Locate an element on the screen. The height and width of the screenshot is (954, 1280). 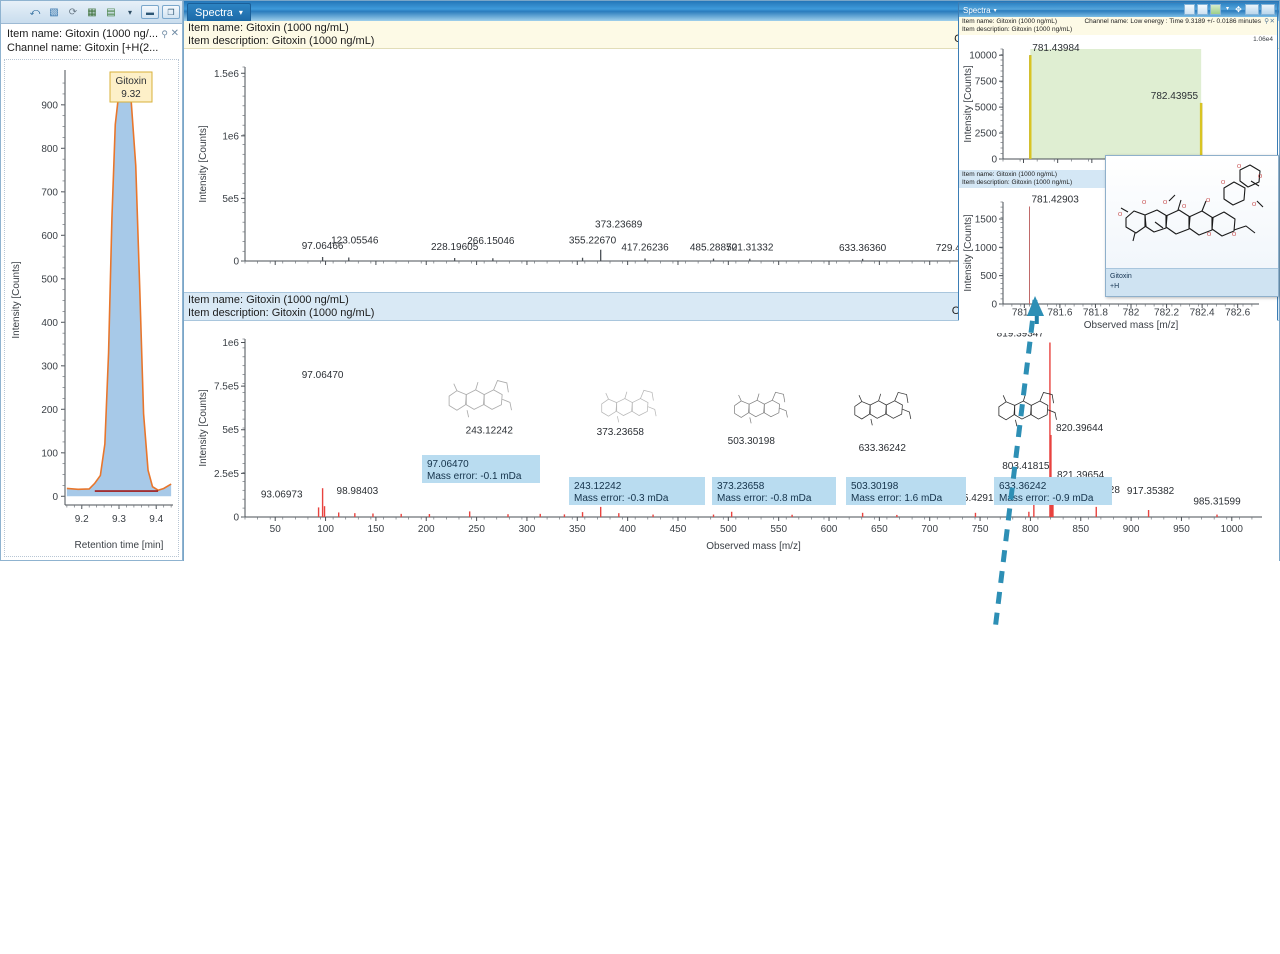
svg-text: Retention time [min] is located at coordinates (119, 545).